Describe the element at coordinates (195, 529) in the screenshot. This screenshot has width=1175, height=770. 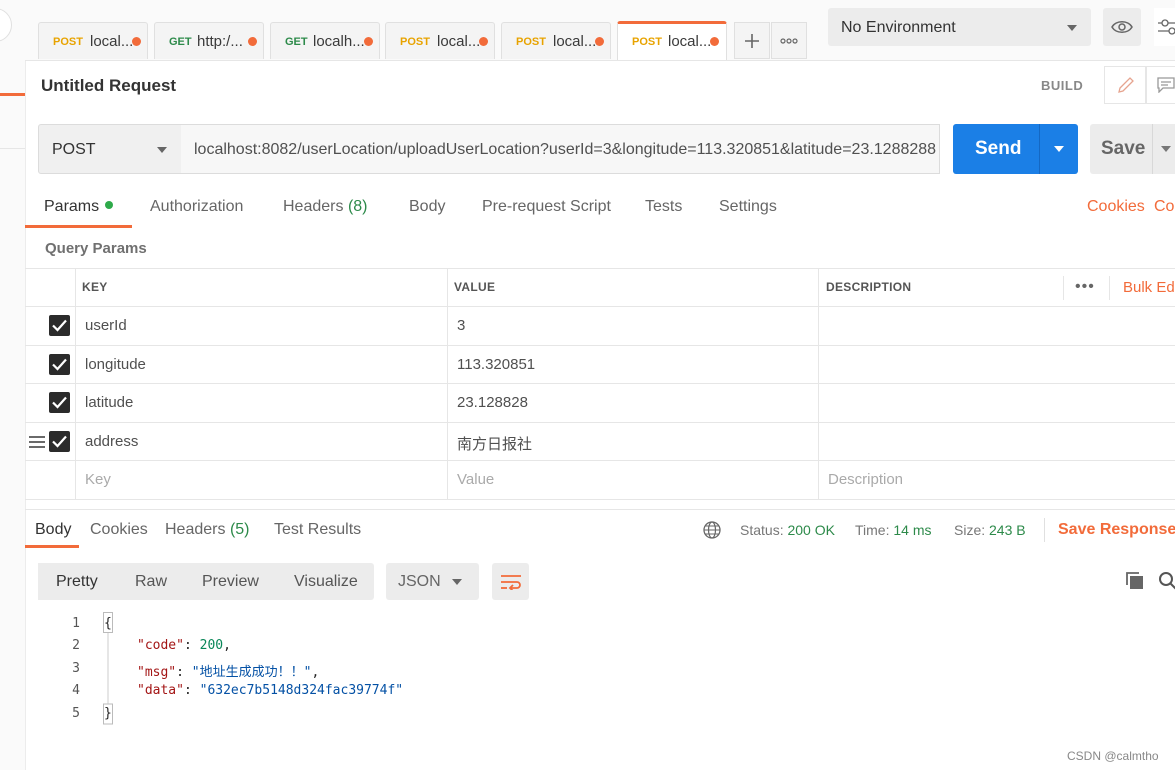
I see `response-headers-label: Headers` at that location.